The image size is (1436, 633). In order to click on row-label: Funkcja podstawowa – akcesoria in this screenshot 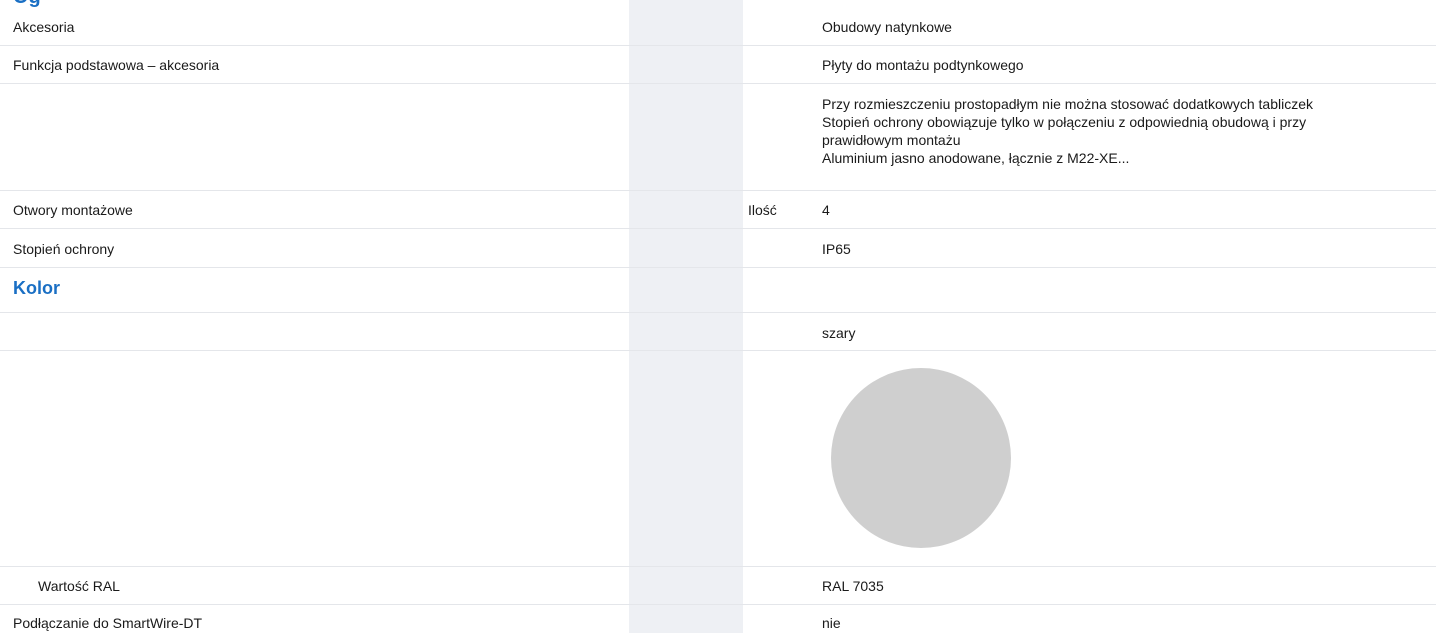, I will do `click(116, 65)`.